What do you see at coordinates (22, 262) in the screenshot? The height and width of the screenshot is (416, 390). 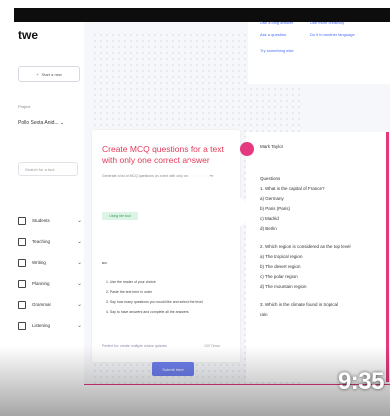 I see `pencil-icon` at bounding box center [22, 262].